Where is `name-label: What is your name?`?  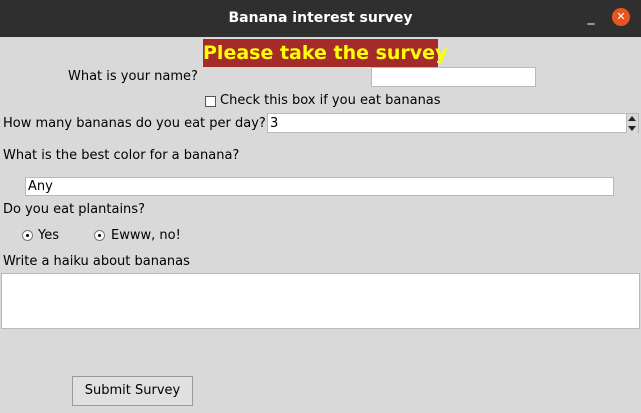 name-label: What is your name? is located at coordinates (133, 76).